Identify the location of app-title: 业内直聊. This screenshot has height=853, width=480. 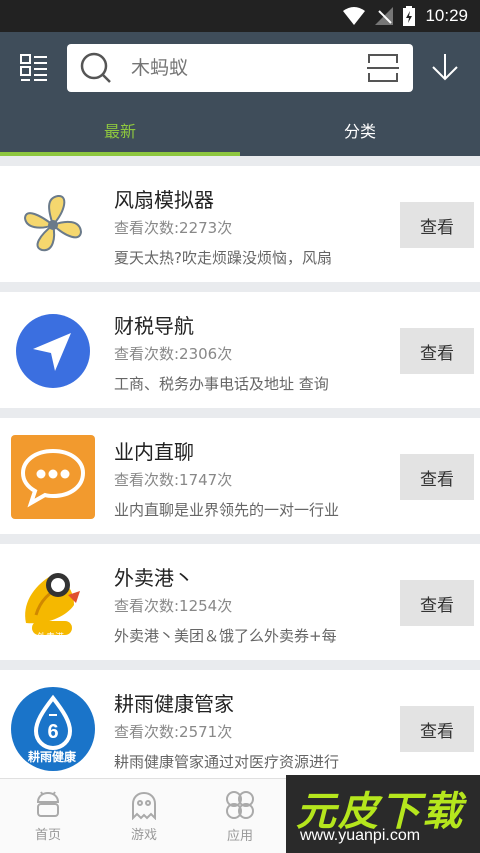
(154, 452).